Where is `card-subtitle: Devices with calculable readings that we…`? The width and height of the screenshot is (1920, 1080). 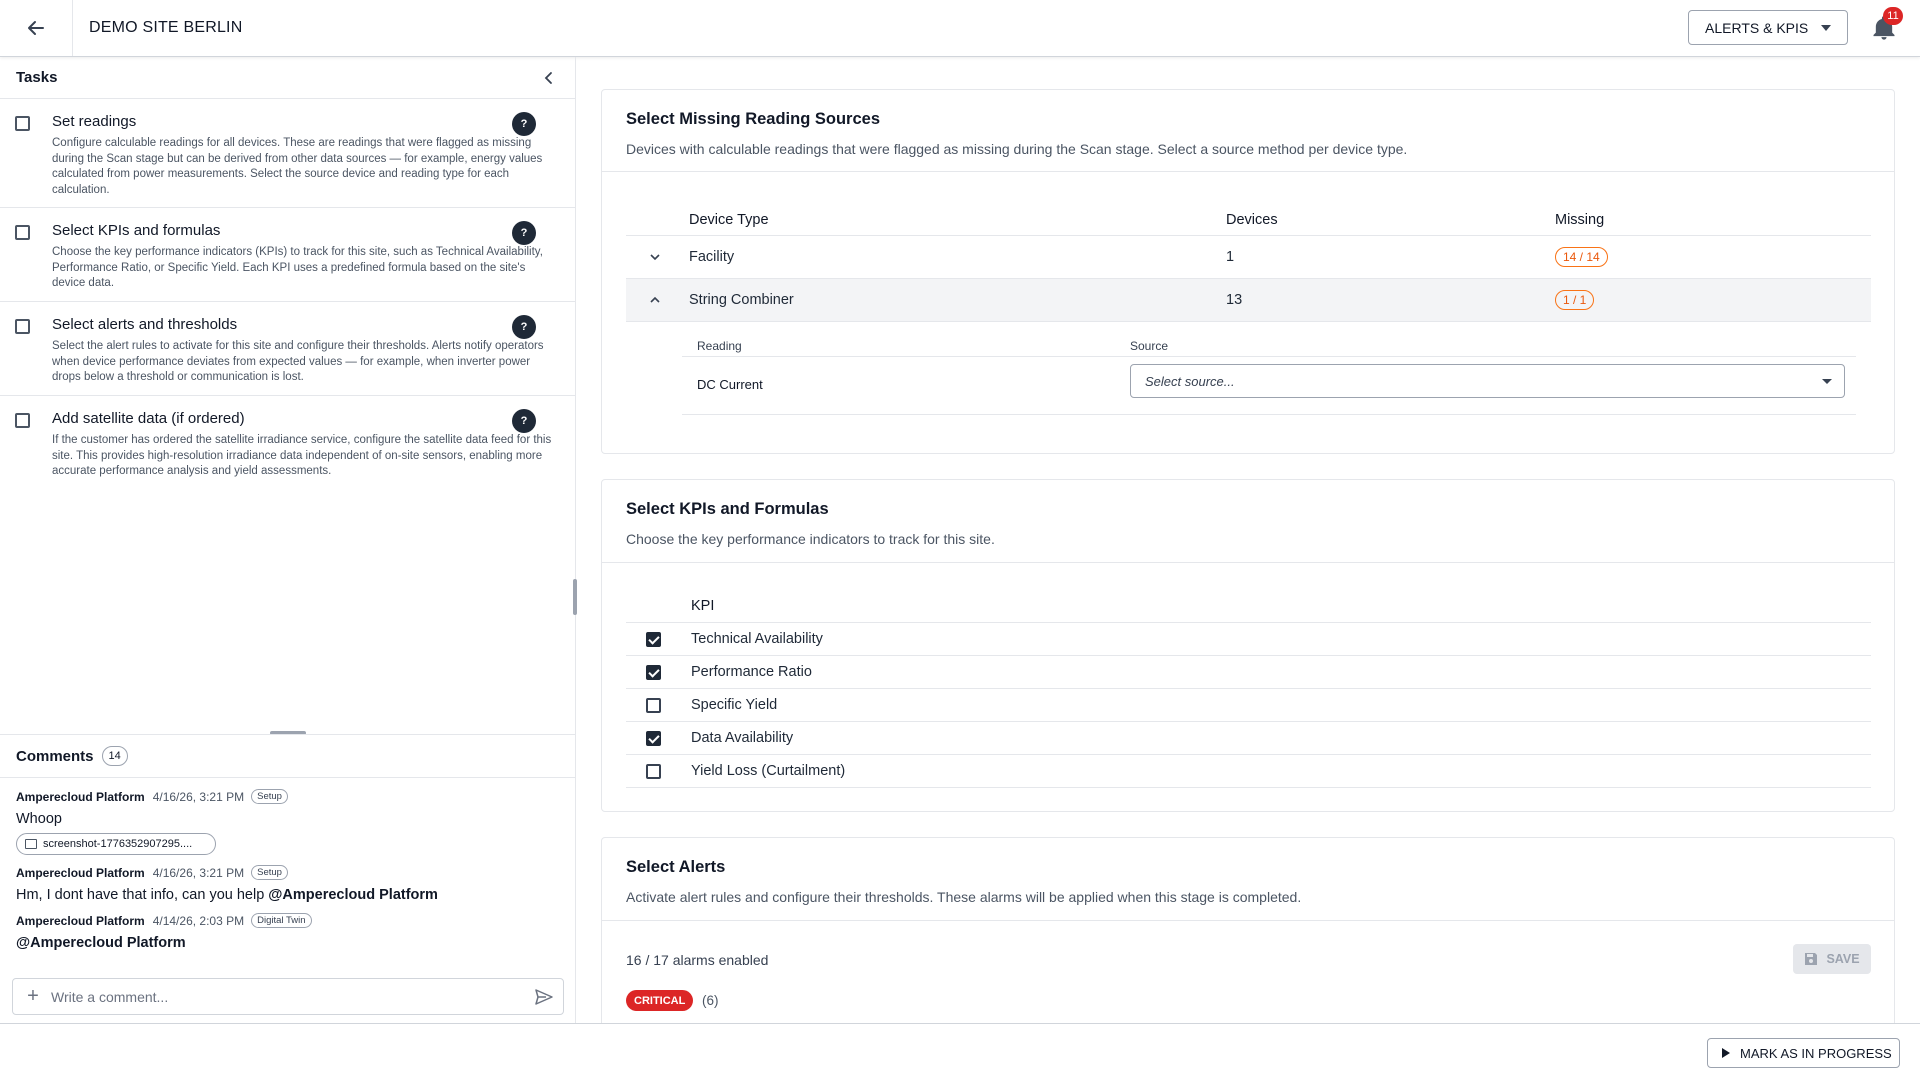
card-subtitle: Devices with calculable readings that we… is located at coordinates (1017, 149).